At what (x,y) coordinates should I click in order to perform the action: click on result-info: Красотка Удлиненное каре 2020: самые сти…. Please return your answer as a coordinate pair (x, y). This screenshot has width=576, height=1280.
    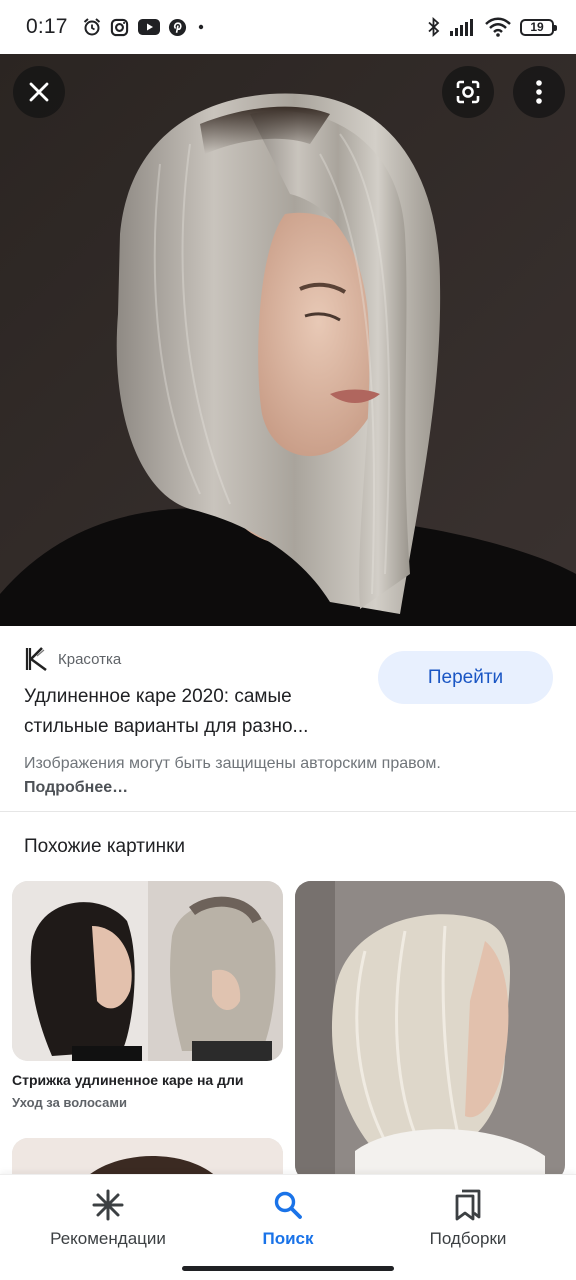
    Looking at the image, I should click on (288, 719).